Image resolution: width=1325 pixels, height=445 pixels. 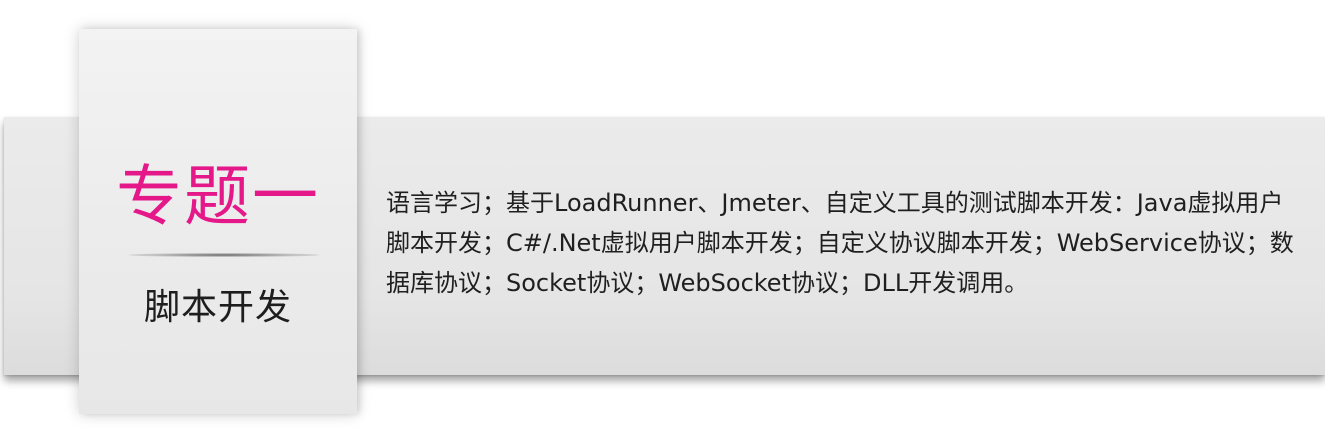 What do you see at coordinates (224, 255) in the screenshot?
I see `divider-line` at bounding box center [224, 255].